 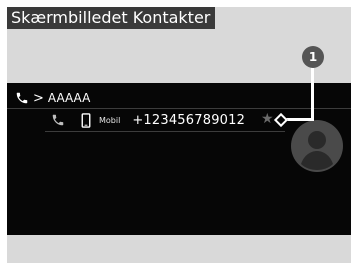 I want to click on phone-number-row: Mobil +123456789012 ★, so click(x=177, y=120).